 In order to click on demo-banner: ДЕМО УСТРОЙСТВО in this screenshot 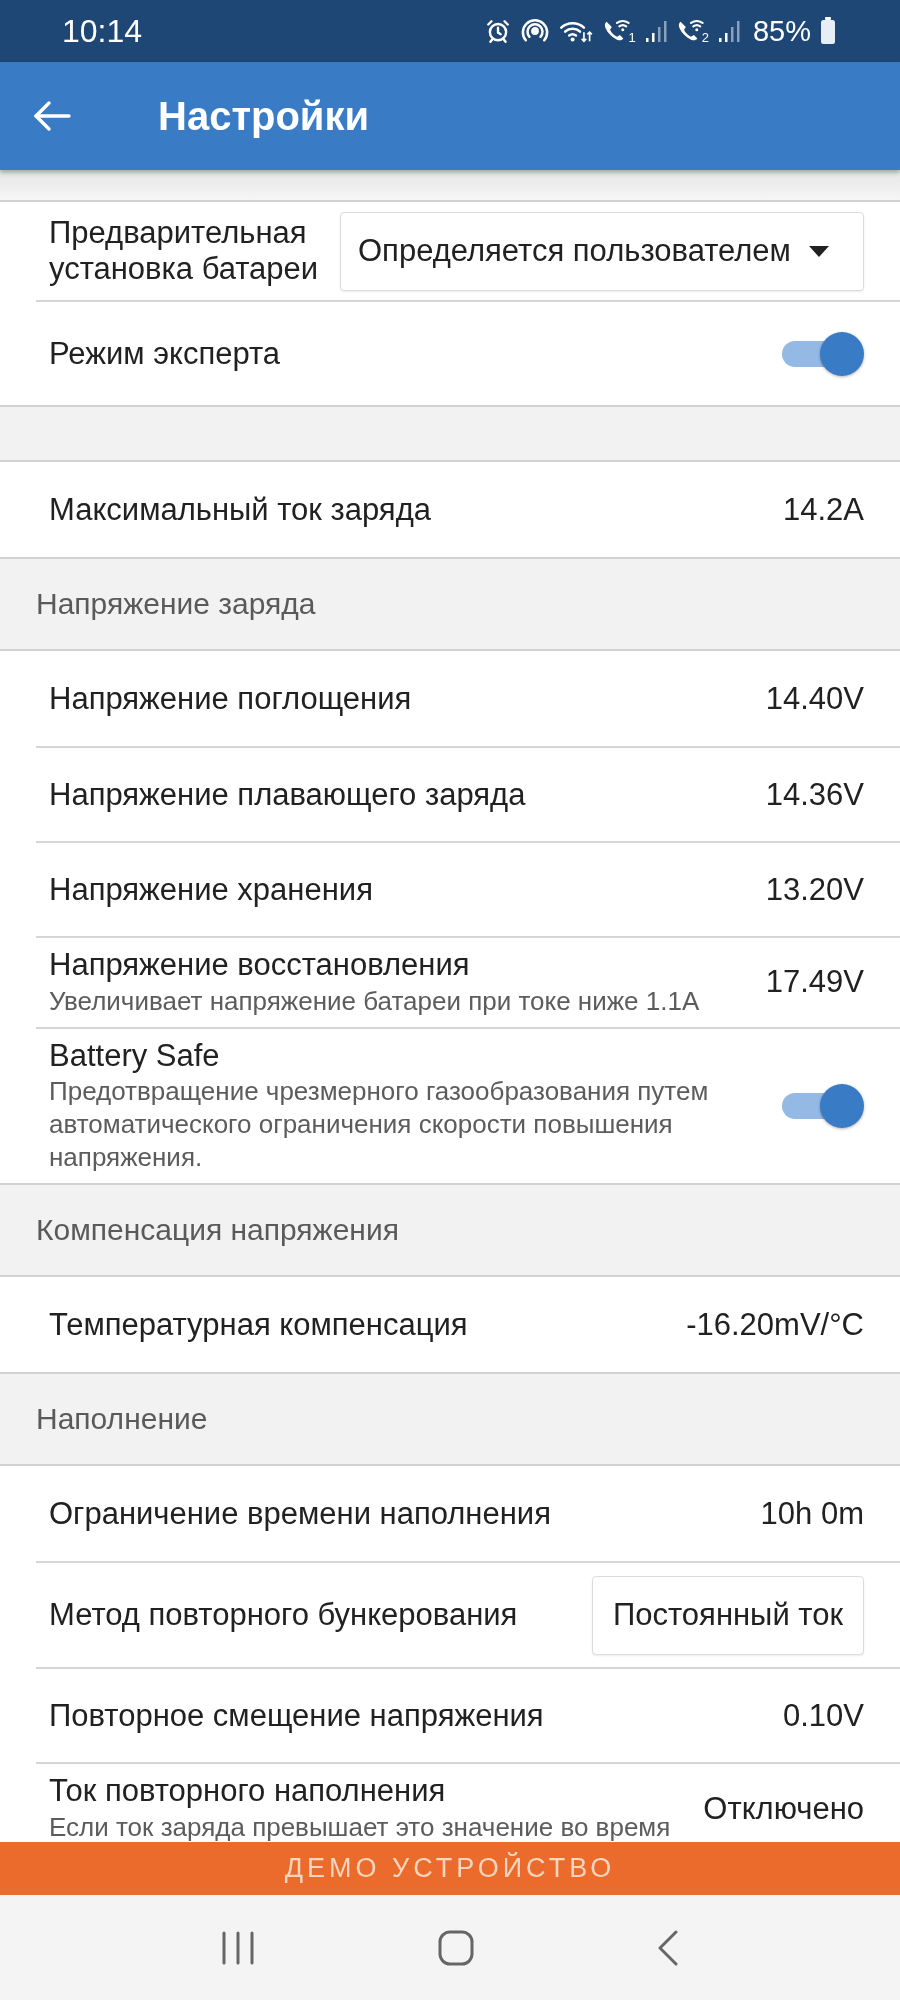, I will do `click(450, 1868)`.